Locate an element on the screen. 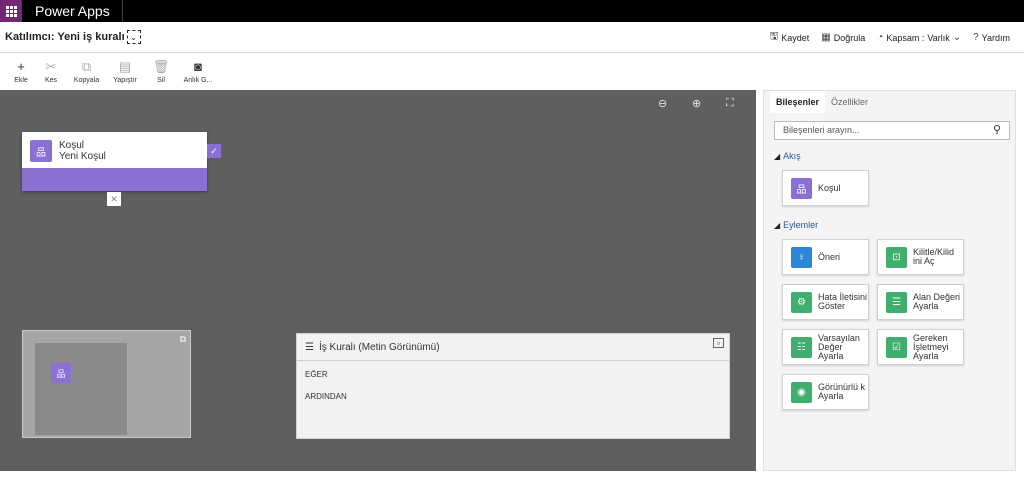 This screenshot has width=1024, height=484. condition-node: 品 Koşul Yeni Koşul is located at coordinates (114, 161).